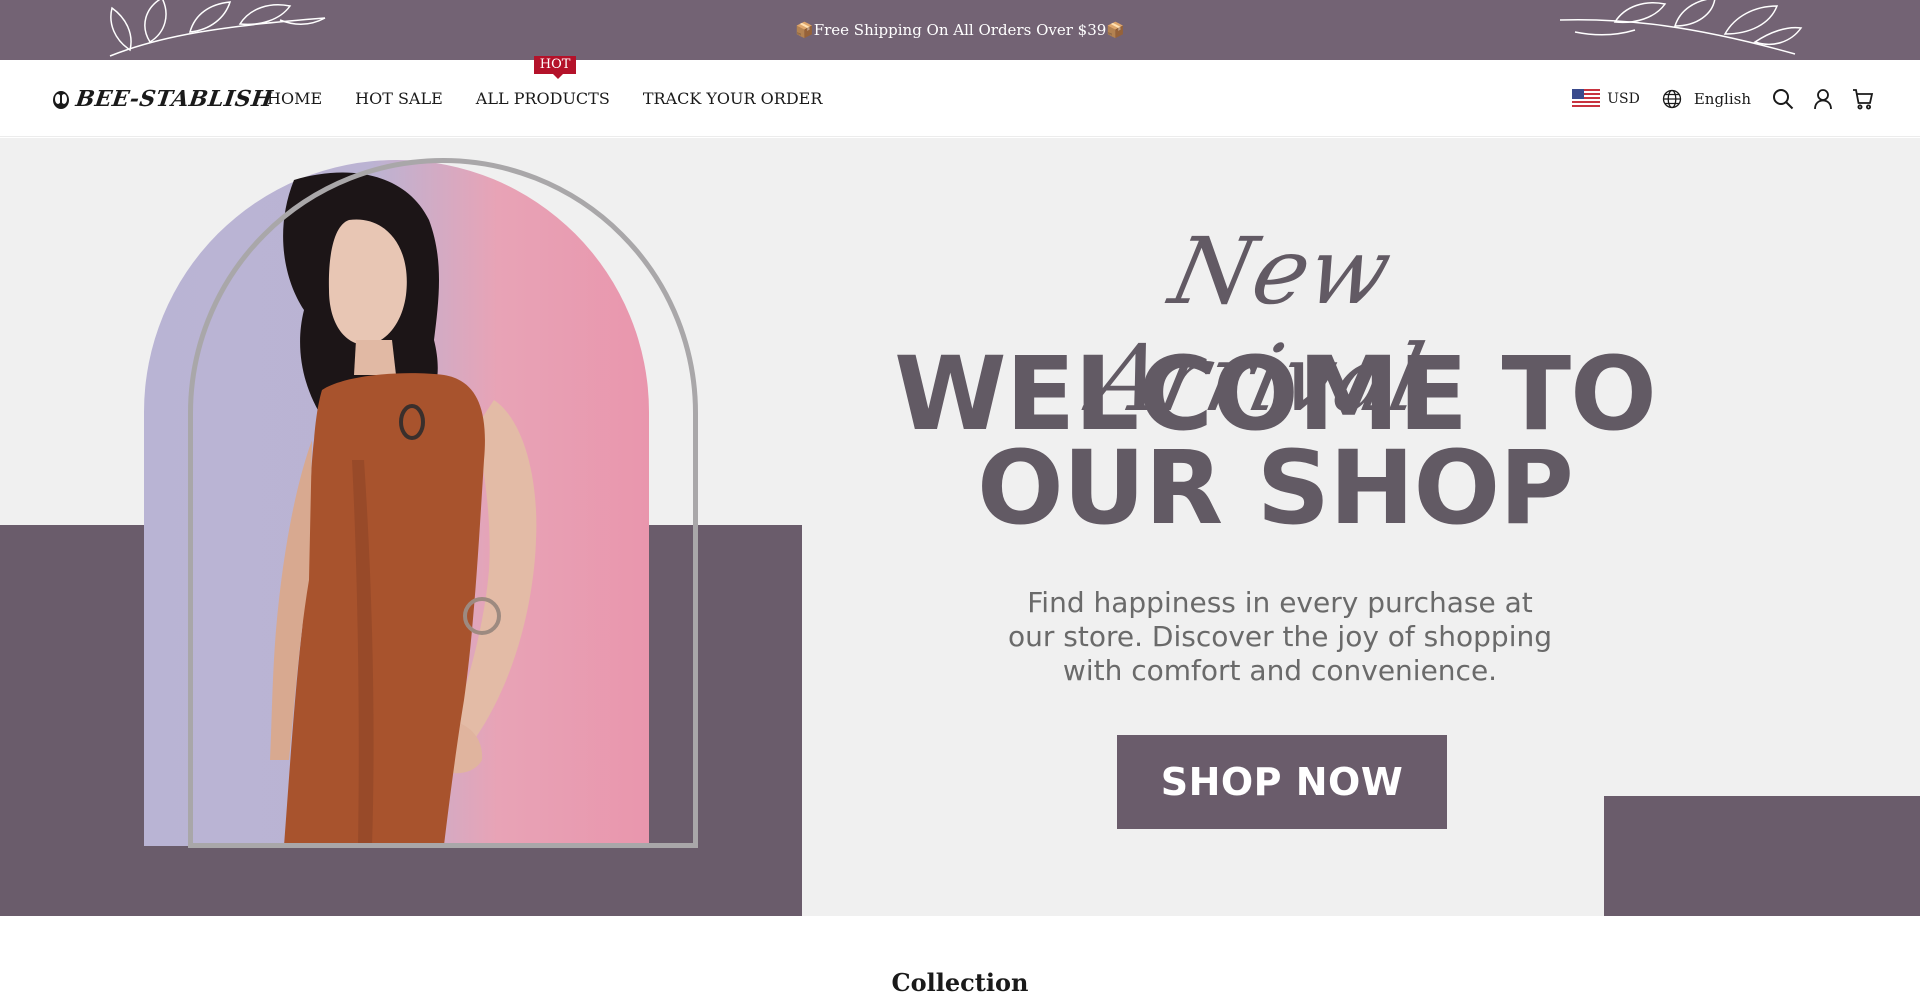 The image size is (1920, 993). I want to click on site-logo: BEE-STABLISH, so click(162, 99).